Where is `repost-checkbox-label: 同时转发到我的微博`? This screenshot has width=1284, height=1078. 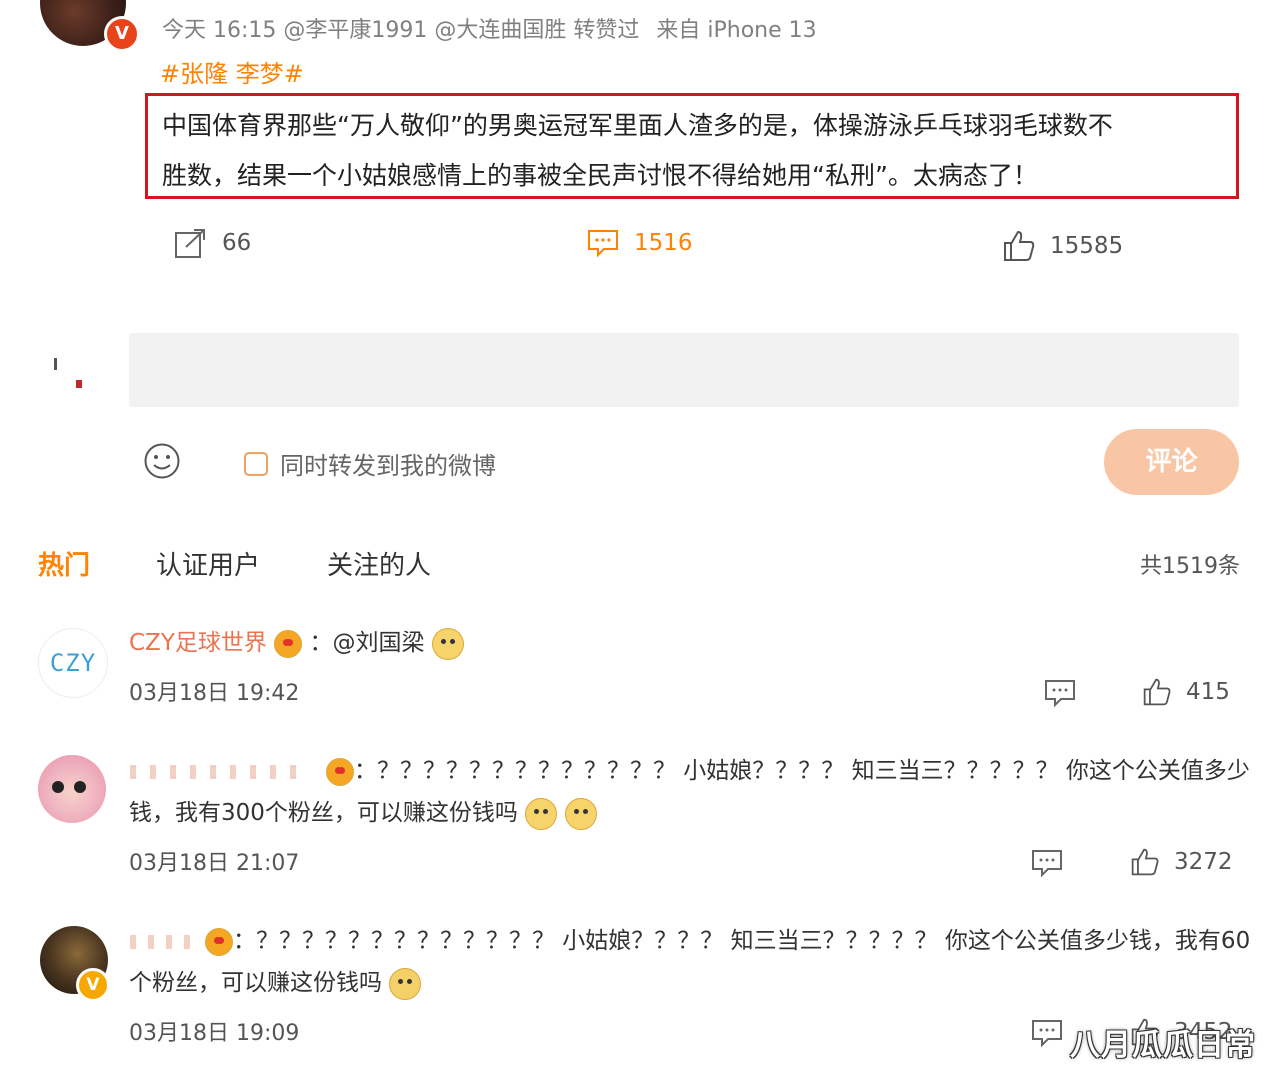
repost-checkbox-label: 同时转发到我的微博 is located at coordinates (388, 466).